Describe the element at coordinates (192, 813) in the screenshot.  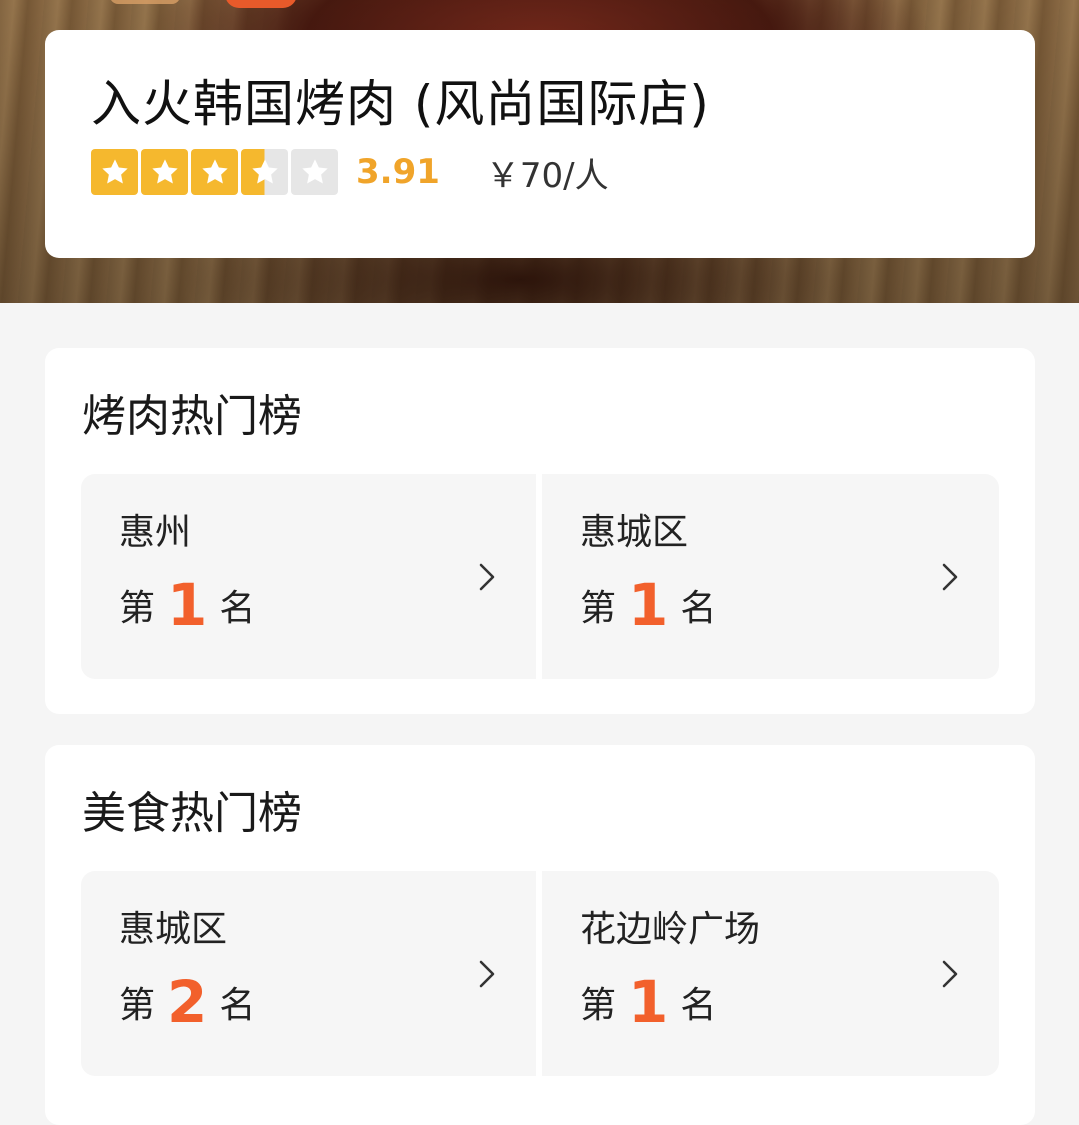
I see `rank-section-title: 美食热门榜` at that location.